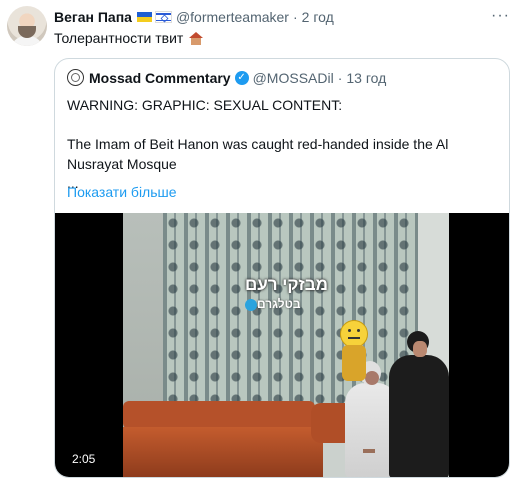  What do you see at coordinates (318, 17) in the screenshot?
I see `tweet-time: 2 год` at bounding box center [318, 17].